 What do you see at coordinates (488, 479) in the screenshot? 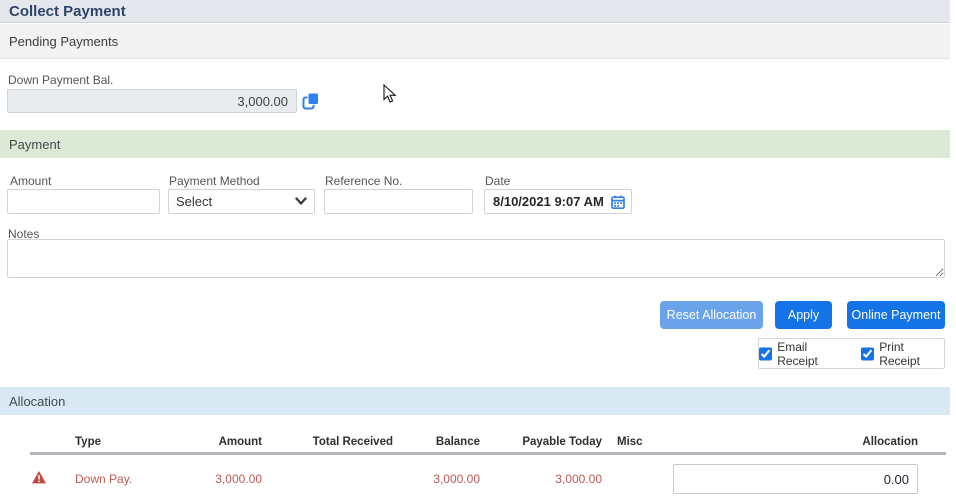
I see `allocation-table-row: Down Pay. 3,000.00 3,000.00 3,000.00` at bounding box center [488, 479].